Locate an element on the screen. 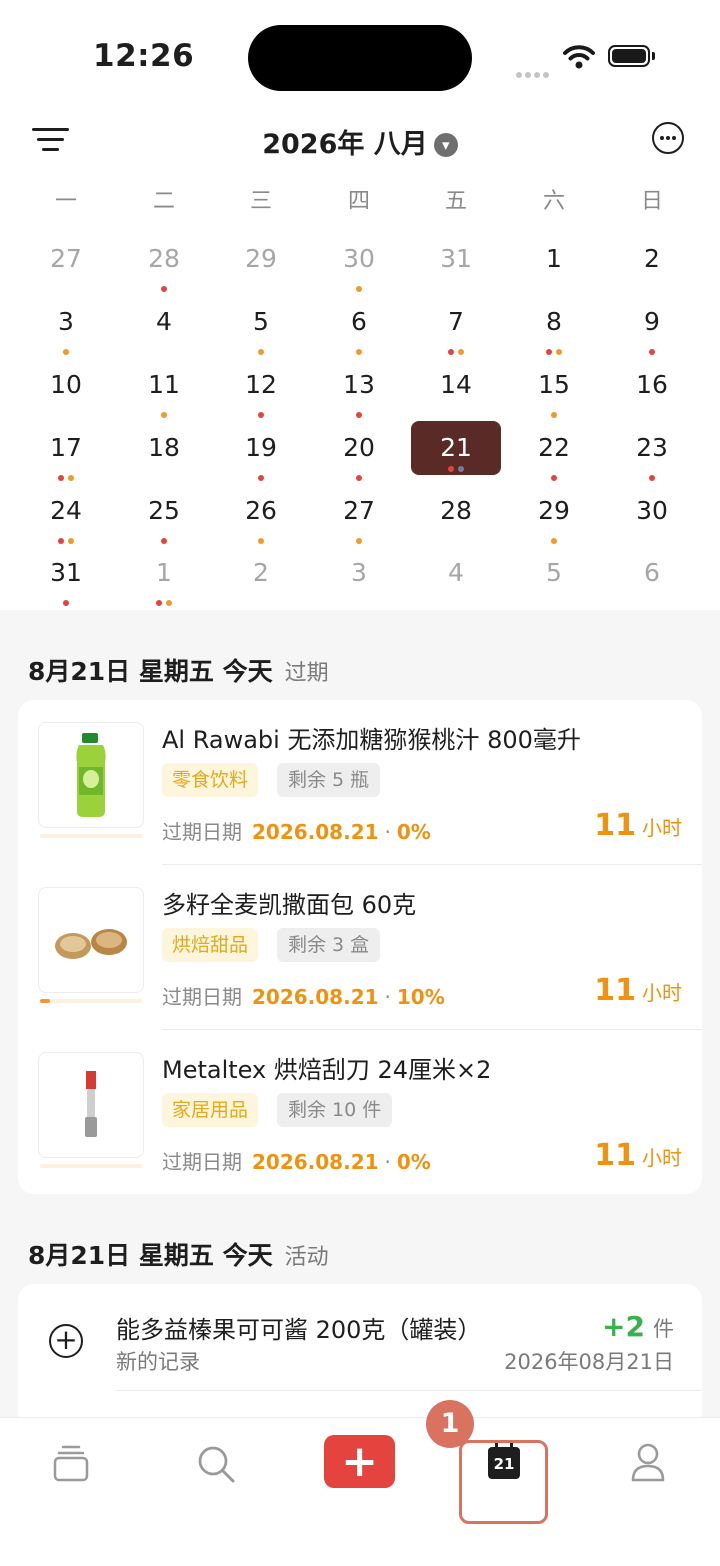 Image resolution: width=720 pixels, height=1566 pixels. calendar-day: 21 is located at coordinates (456, 448).